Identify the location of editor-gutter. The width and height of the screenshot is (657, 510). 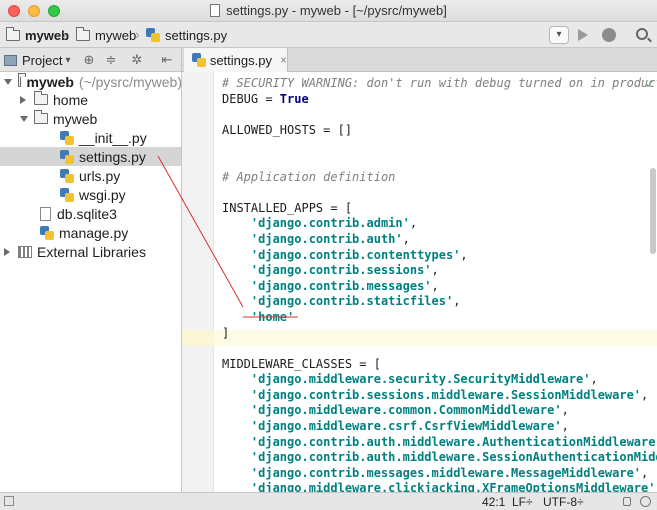
(198, 282).